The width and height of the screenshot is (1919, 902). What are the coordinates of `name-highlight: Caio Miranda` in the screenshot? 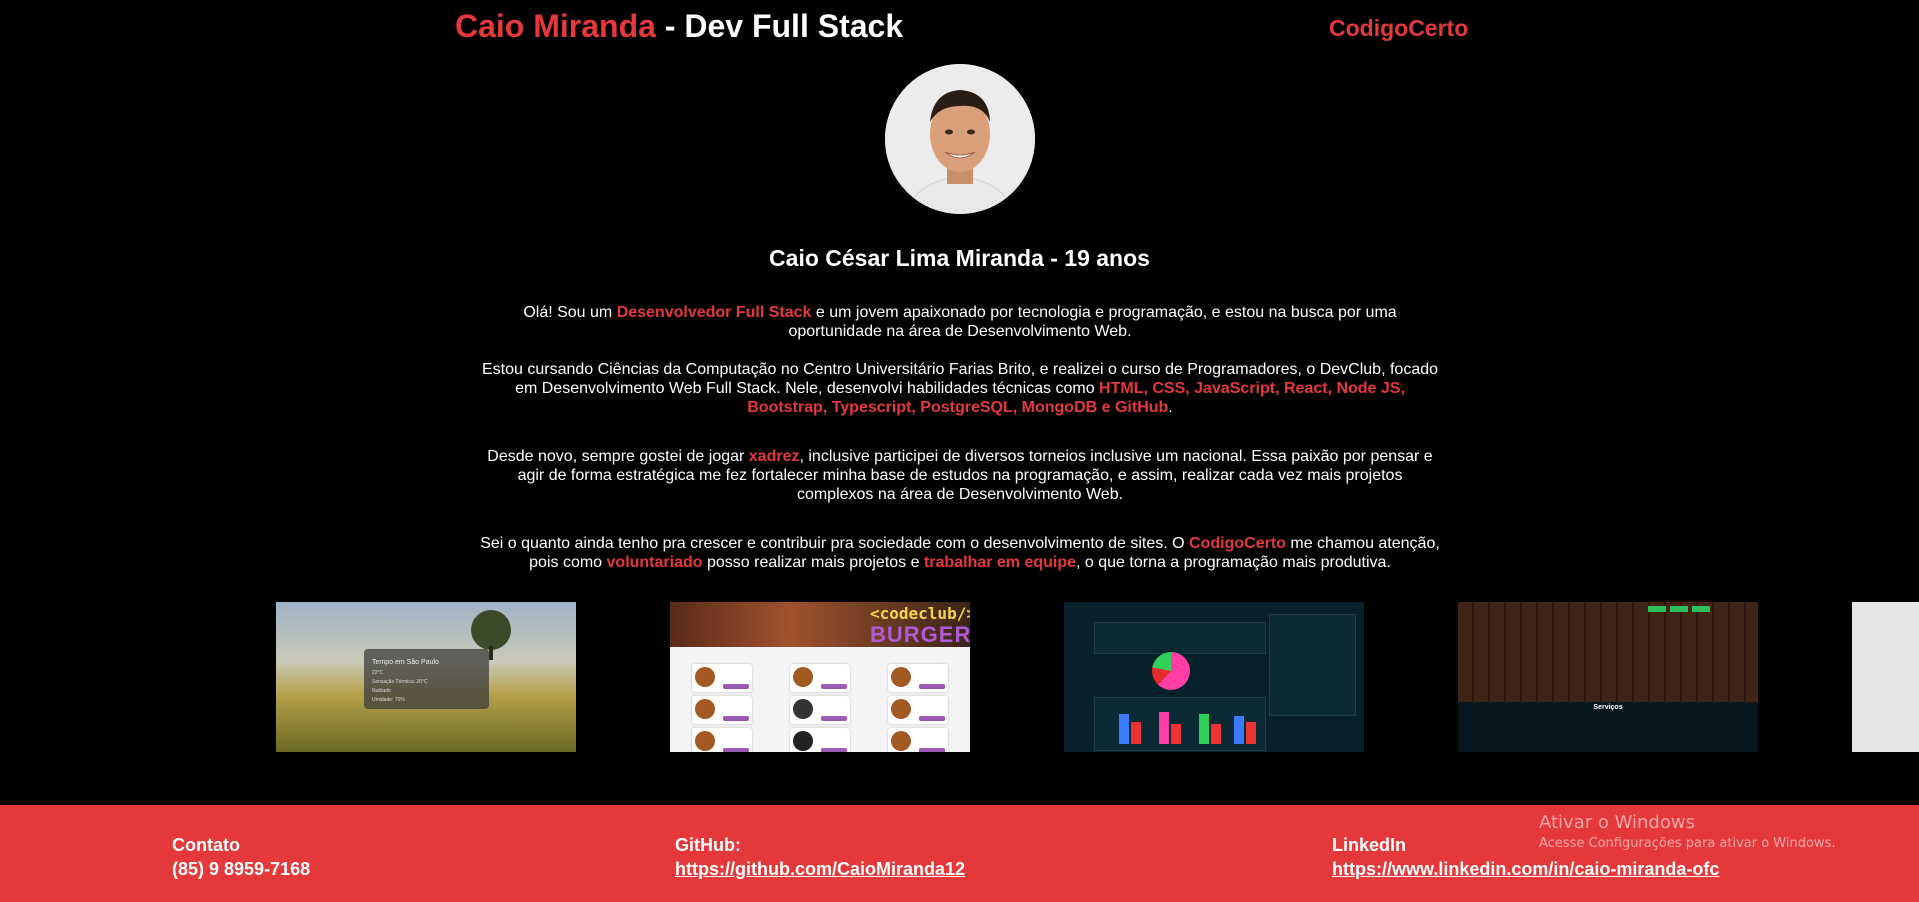 It's located at (555, 26).